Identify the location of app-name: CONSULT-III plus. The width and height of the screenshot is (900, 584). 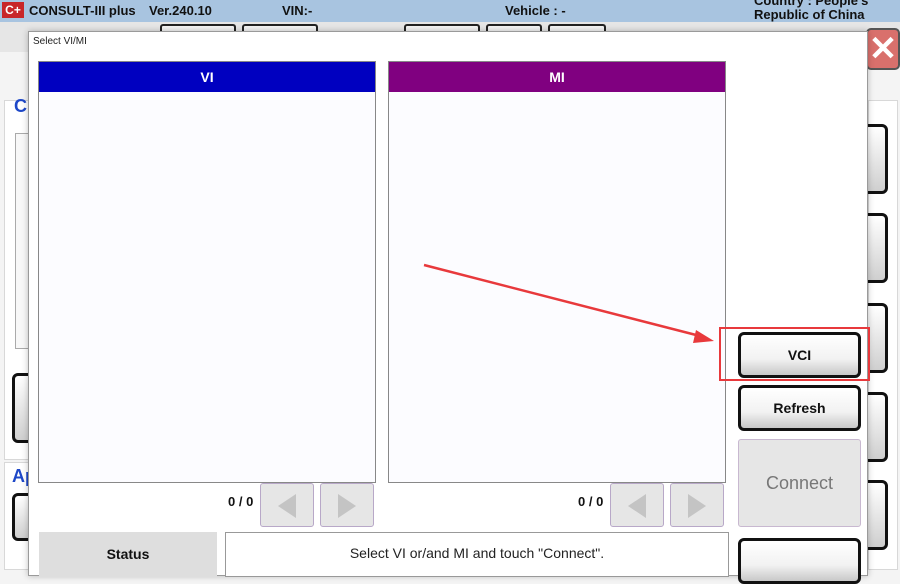
(82, 10).